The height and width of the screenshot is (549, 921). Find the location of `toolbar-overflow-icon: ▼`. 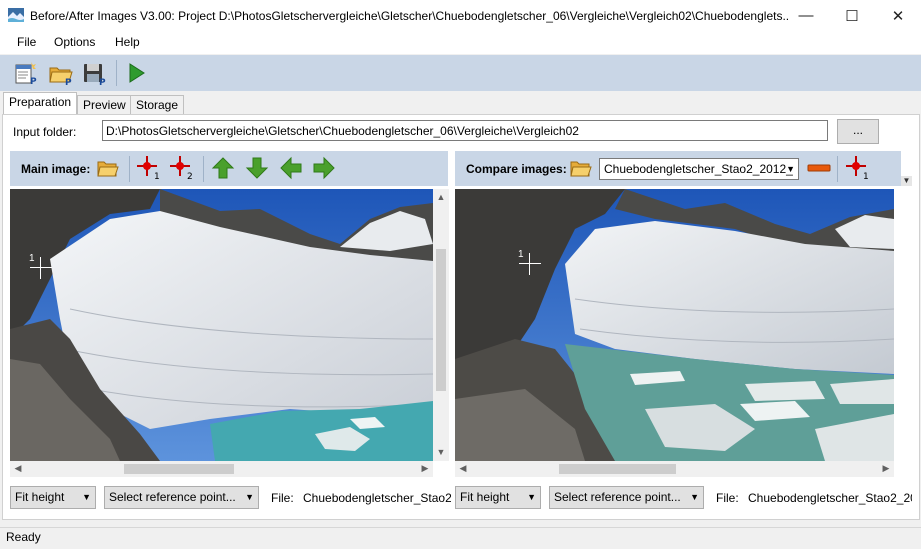

toolbar-overflow-icon: ▼ is located at coordinates (906, 181).